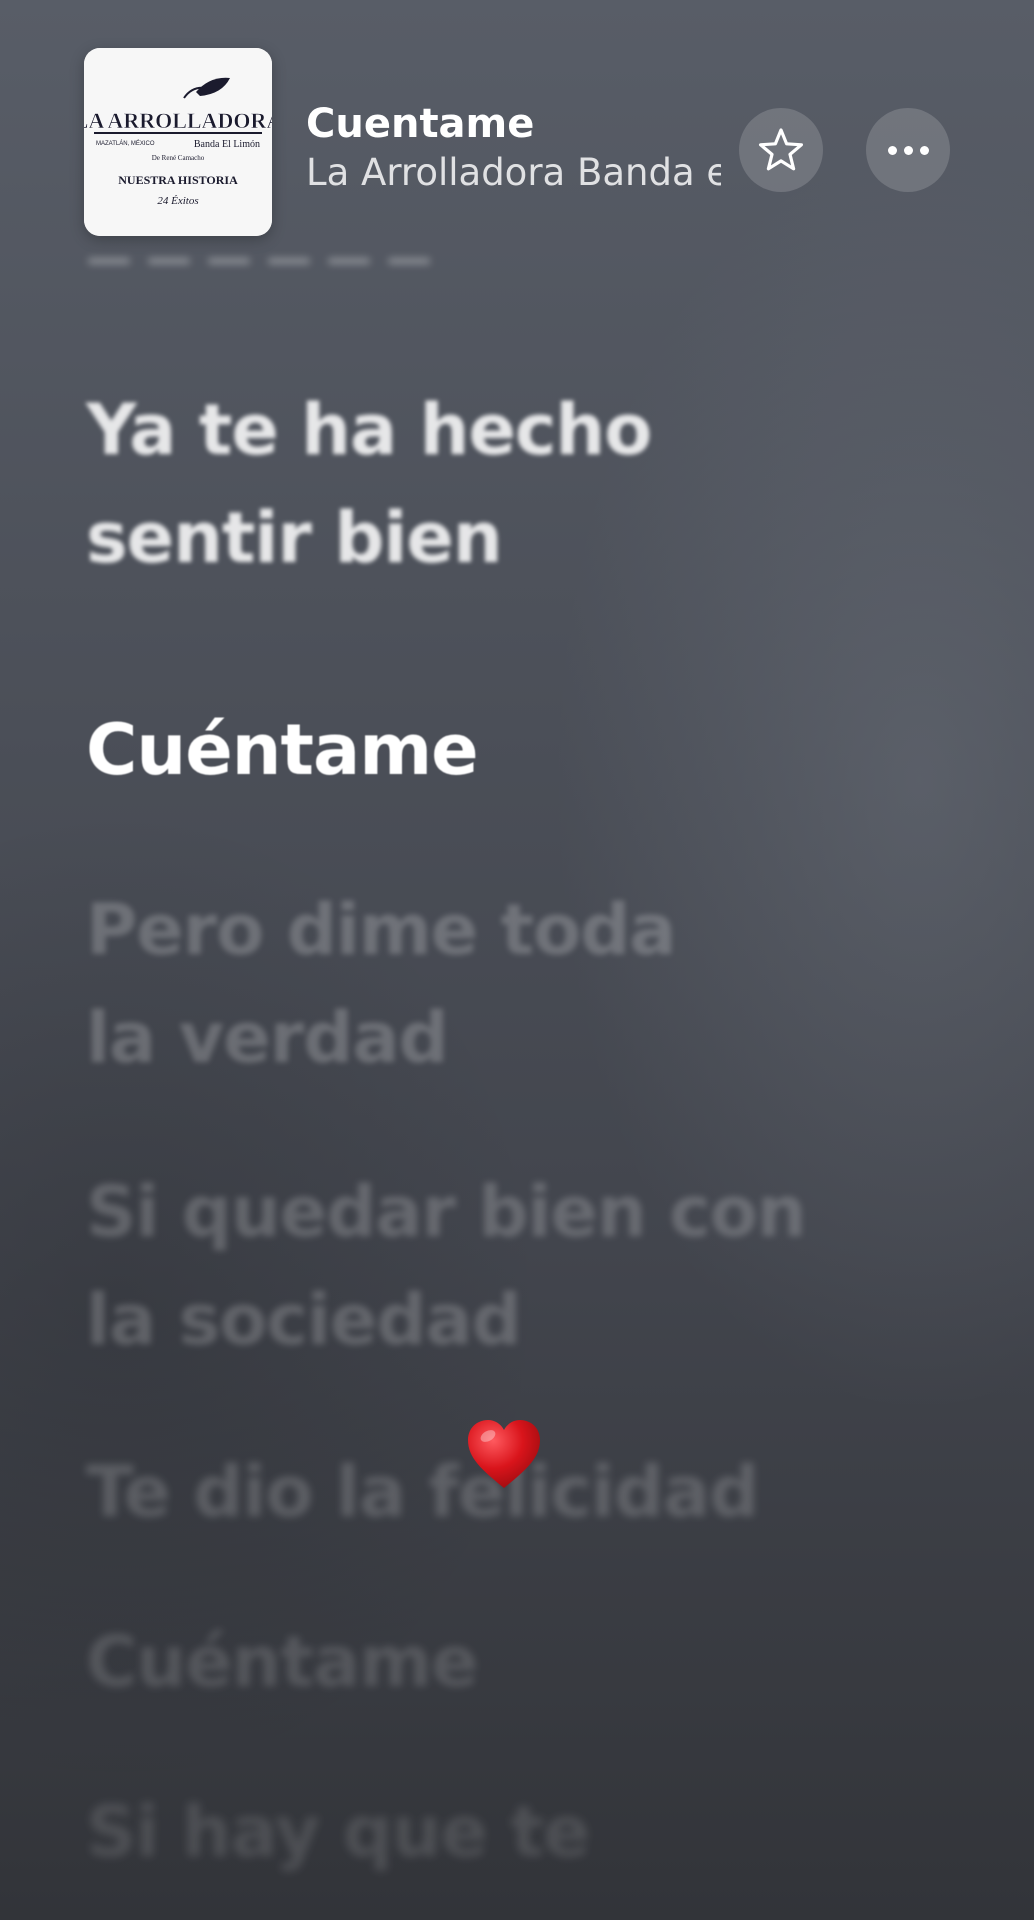 The height and width of the screenshot is (1920, 1034). I want to click on artwork-band-name: LA ARROLLADORA, so click(178, 120).